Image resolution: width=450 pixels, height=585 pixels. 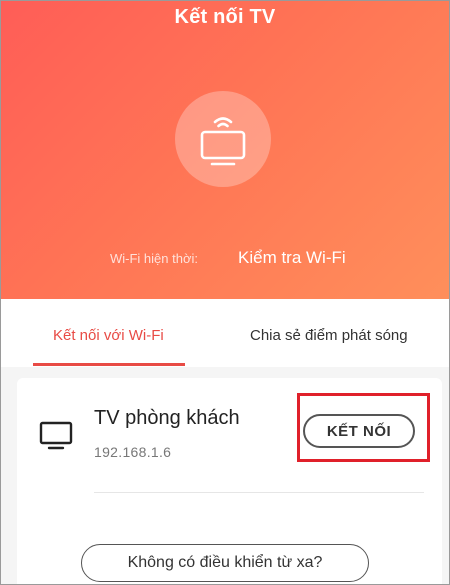 What do you see at coordinates (154, 258) in the screenshot?
I see `wifi-current-label: Wi-Fi hiện thời:` at bounding box center [154, 258].